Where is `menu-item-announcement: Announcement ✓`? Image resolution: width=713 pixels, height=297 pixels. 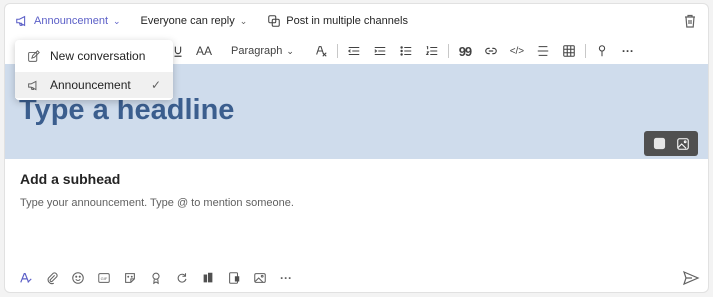
menu-item-announcement: Announcement ✓ is located at coordinates (94, 85).